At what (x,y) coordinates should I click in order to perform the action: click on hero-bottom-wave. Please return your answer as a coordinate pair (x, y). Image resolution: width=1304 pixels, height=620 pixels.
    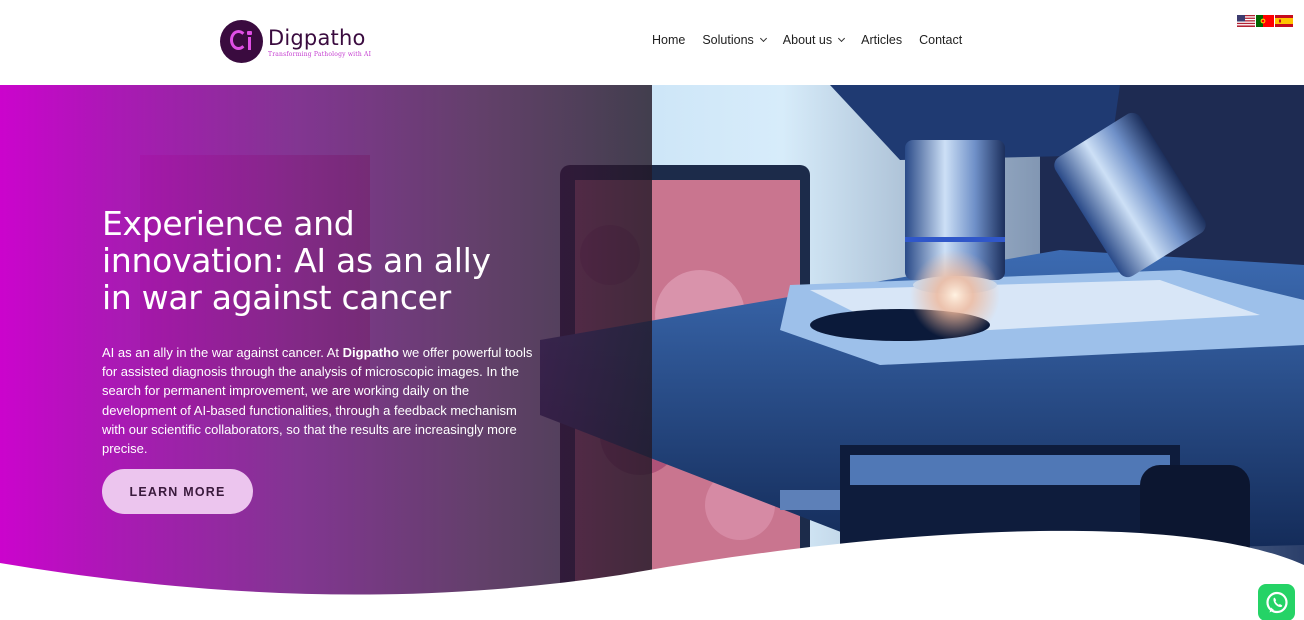
    Looking at the image, I should click on (652, 575).